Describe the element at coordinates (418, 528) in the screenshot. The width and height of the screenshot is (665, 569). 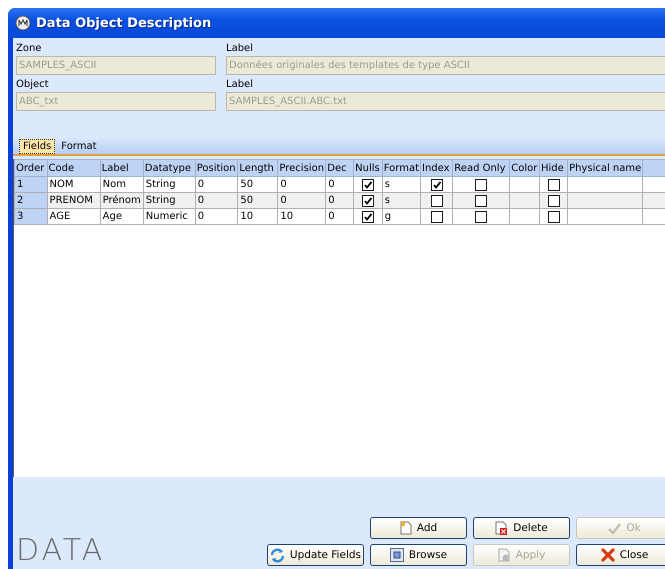
I see `button: Add` at that location.